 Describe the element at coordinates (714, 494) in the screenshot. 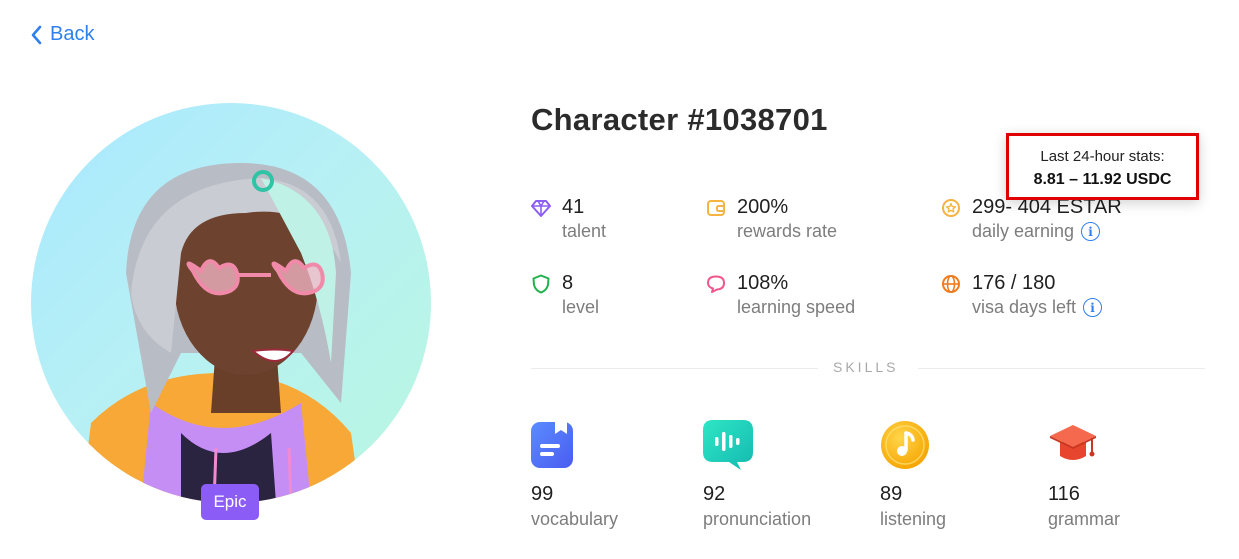

I see `pronunciation-value: 92` at that location.